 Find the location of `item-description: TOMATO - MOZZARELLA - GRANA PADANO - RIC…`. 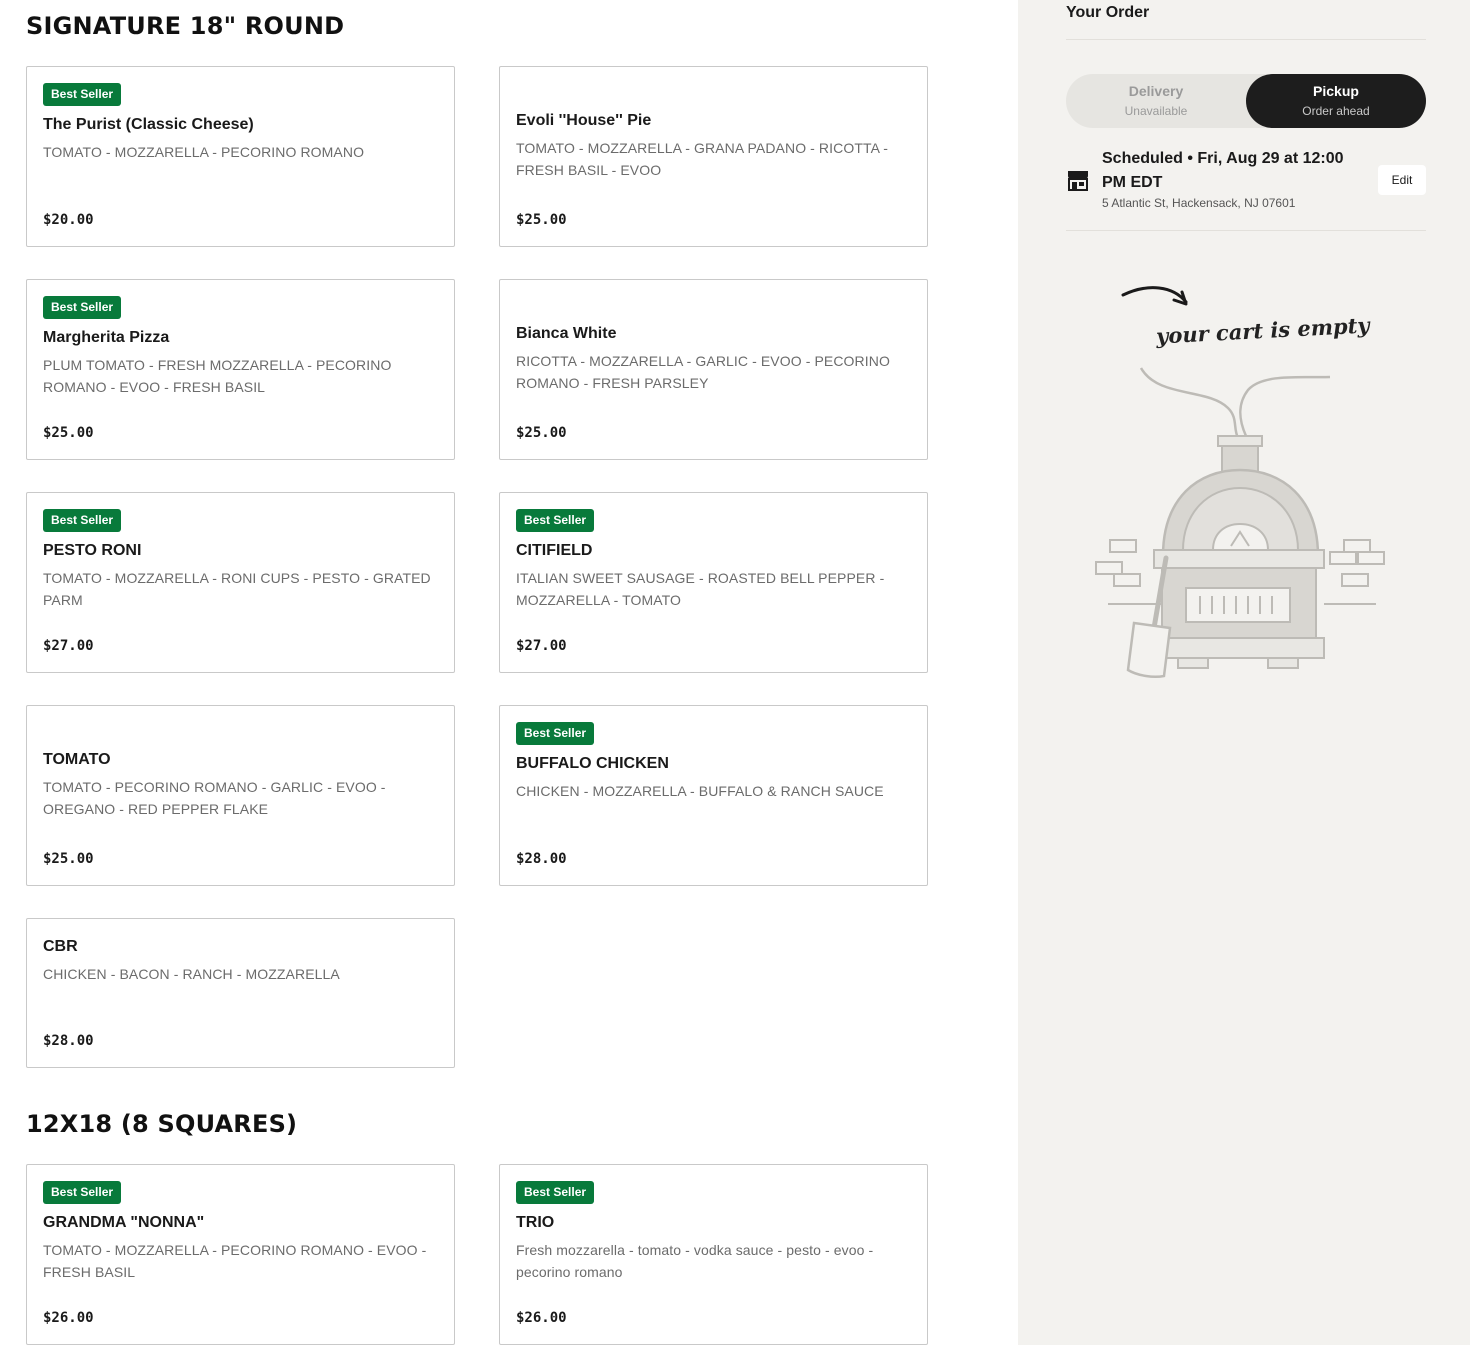

item-description: TOMATO - MOZZARELLA - GRANA PADANO - RIC… is located at coordinates (702, 159).